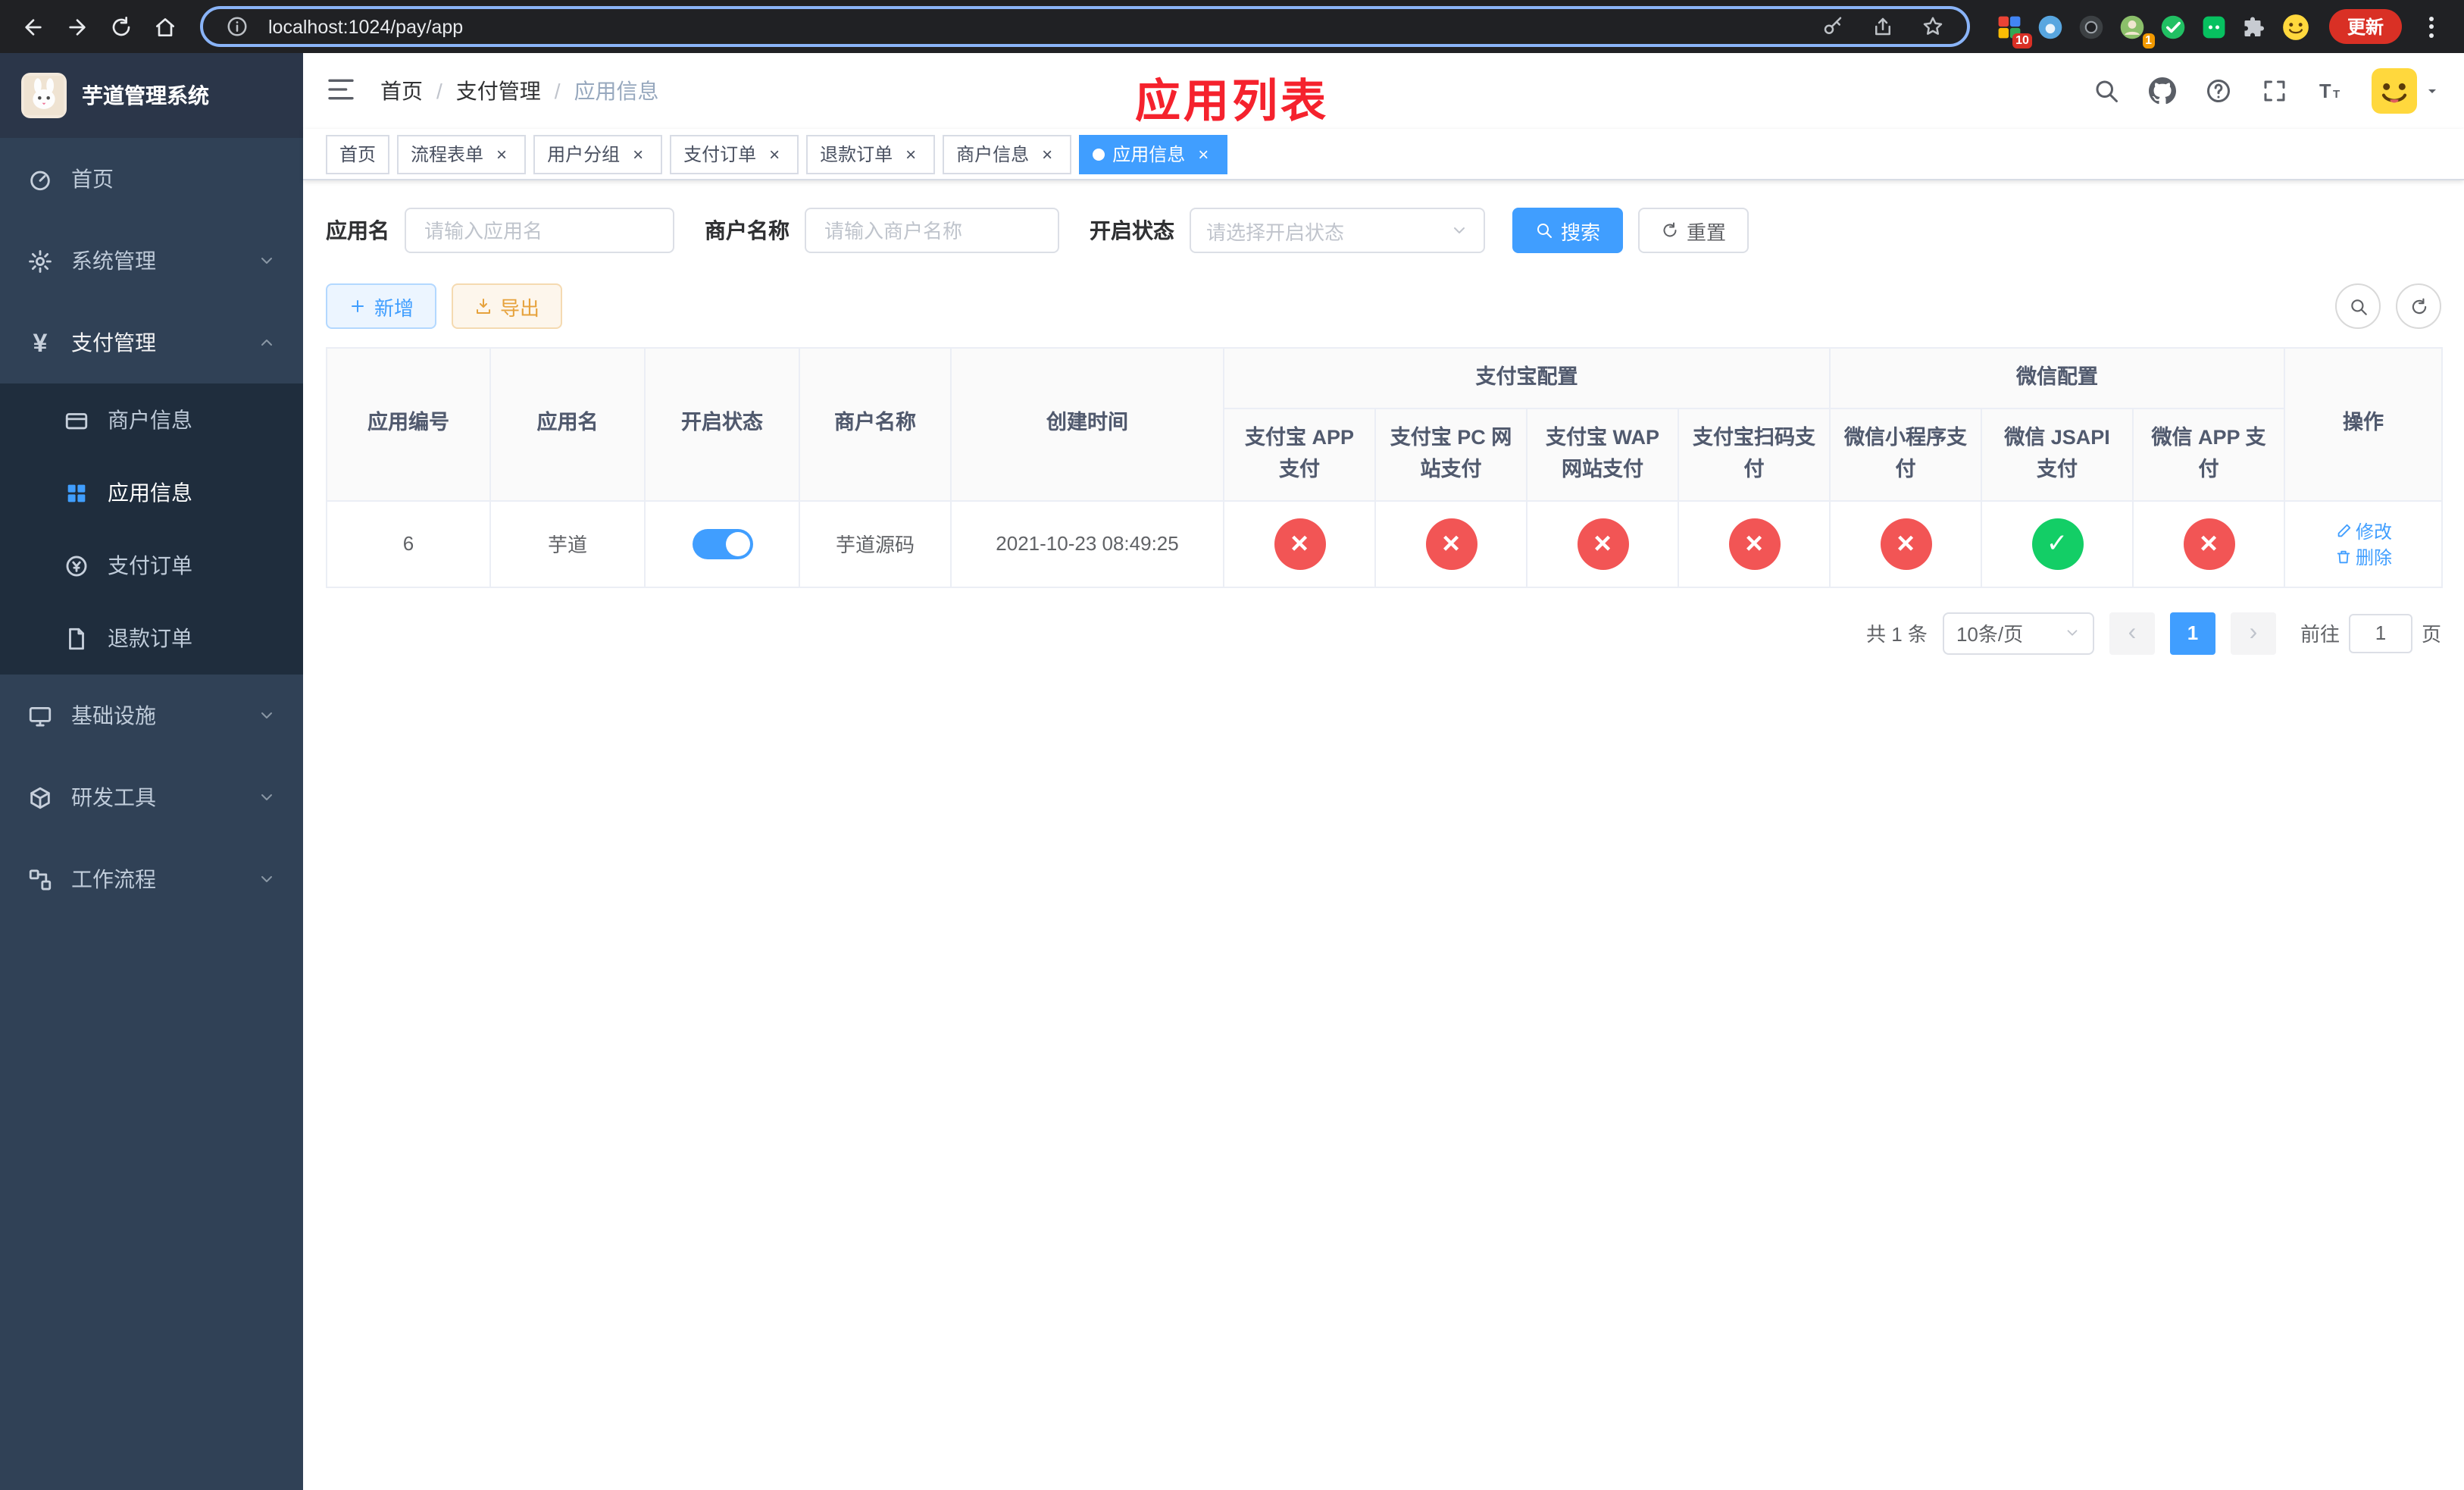 Image resolution: width=2464 pixels, height=1490 pixels. What do you see at coordinates (722, 543) in the screenshot?
I see `status-toggle` at bounding box center [722, 543].